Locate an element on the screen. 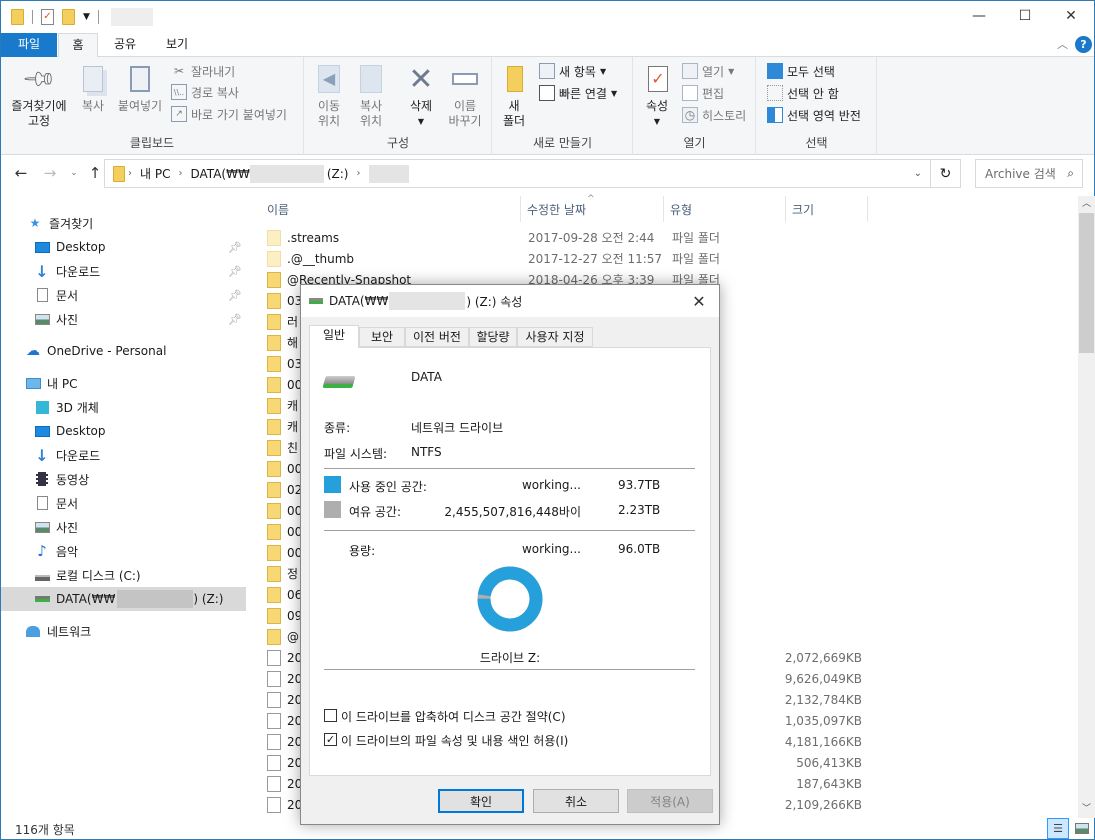  new-folder-quick-icon is located at coordinates (68, 17).